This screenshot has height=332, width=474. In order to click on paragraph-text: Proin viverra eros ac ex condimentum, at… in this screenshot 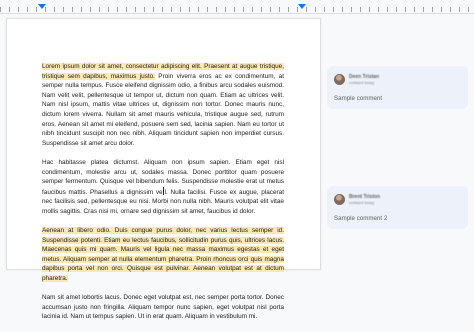, I will do `click(163, 109)`.